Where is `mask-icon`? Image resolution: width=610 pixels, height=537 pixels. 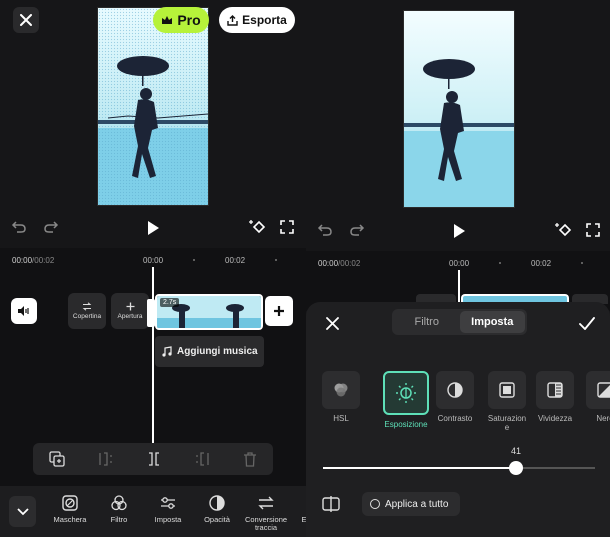
mask-icon is located at coordinates (70, 503).